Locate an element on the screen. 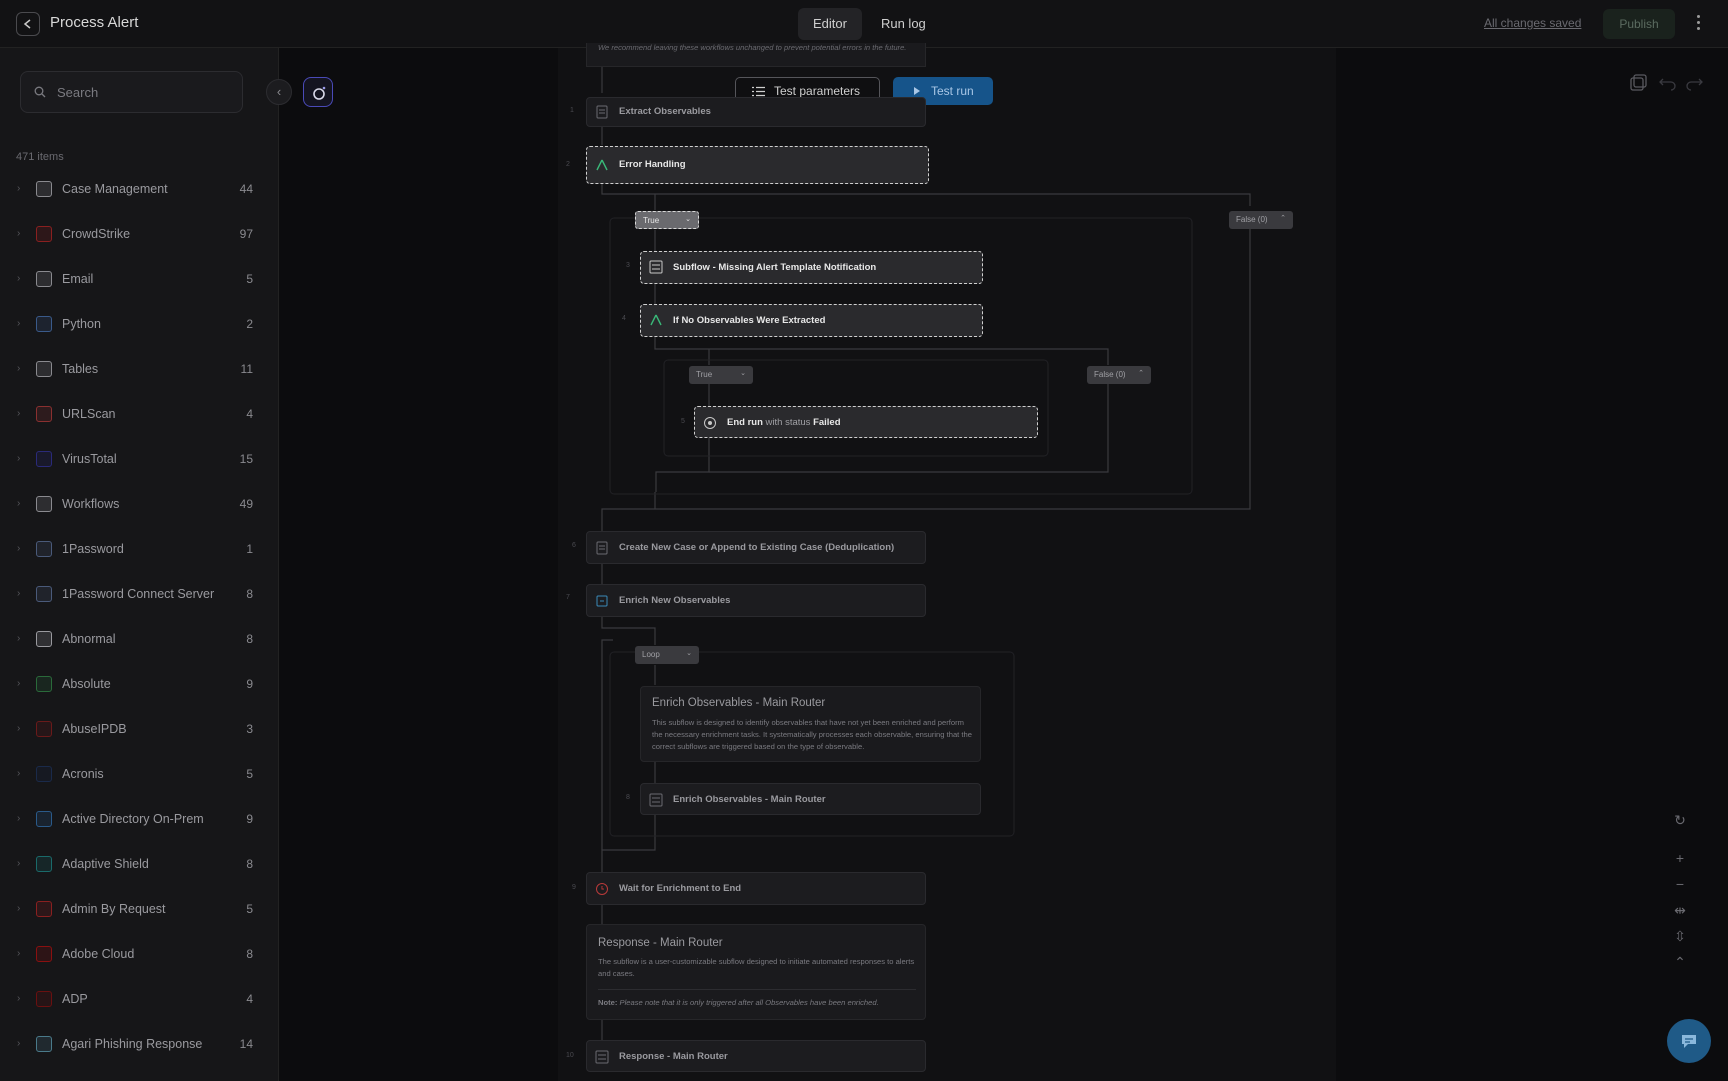 The height and width of the screenshot is (1081, 1728). condition-false-branch: False (0) ⌃ is located at coordinates (1261, 220).